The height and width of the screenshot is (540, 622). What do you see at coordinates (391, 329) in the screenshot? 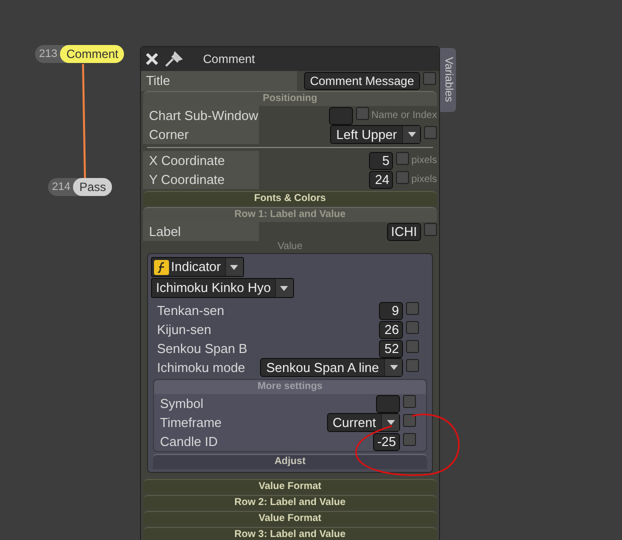
I see `input-field: 26` at bounding box center [391, 329].